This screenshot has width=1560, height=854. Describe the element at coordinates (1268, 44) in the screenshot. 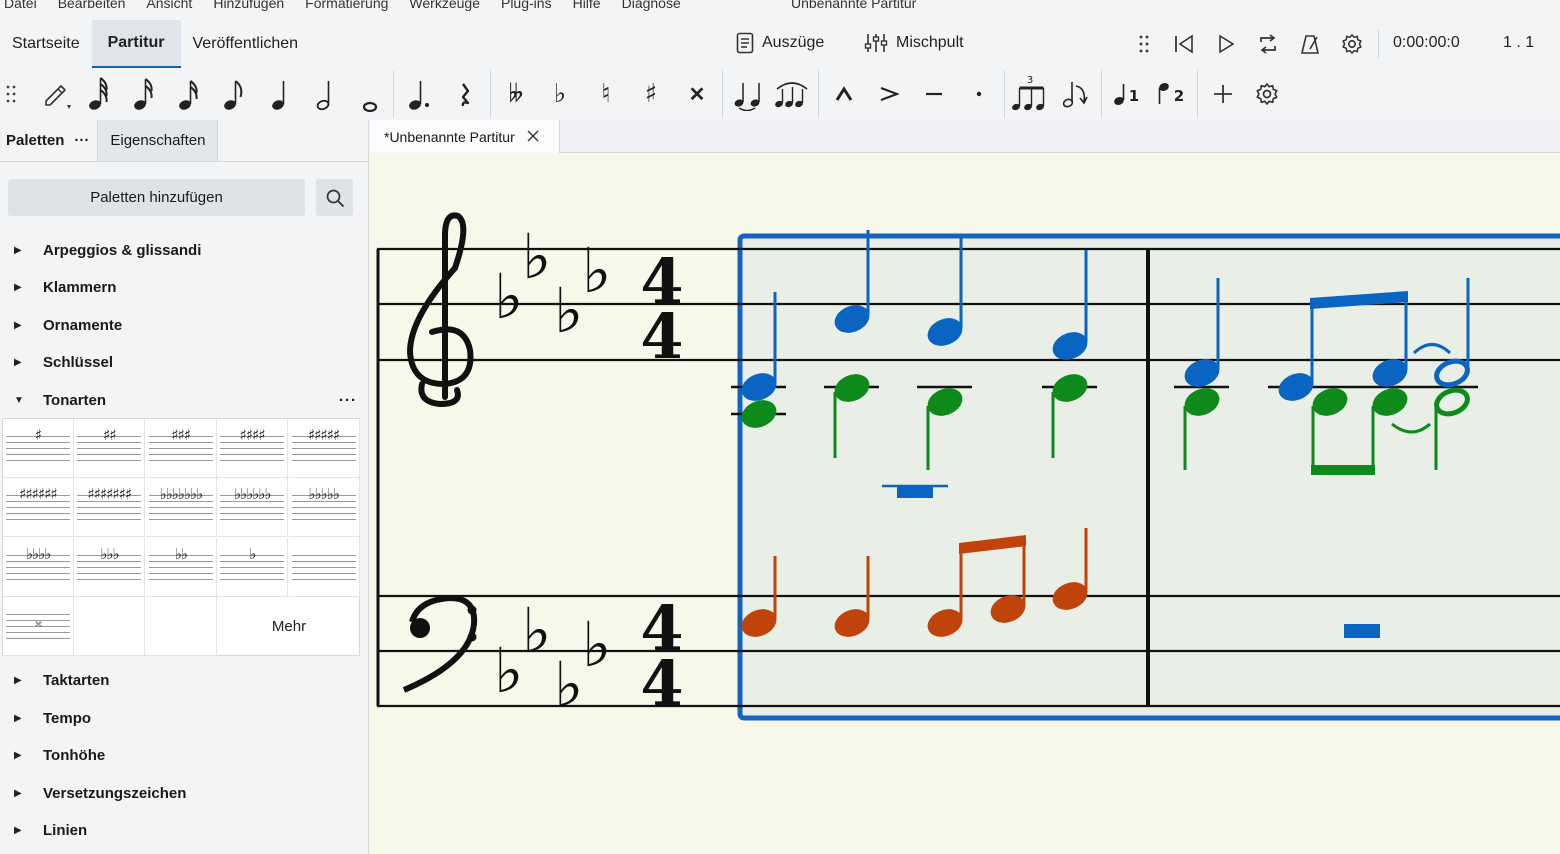

I see `loop-icon` at that location.